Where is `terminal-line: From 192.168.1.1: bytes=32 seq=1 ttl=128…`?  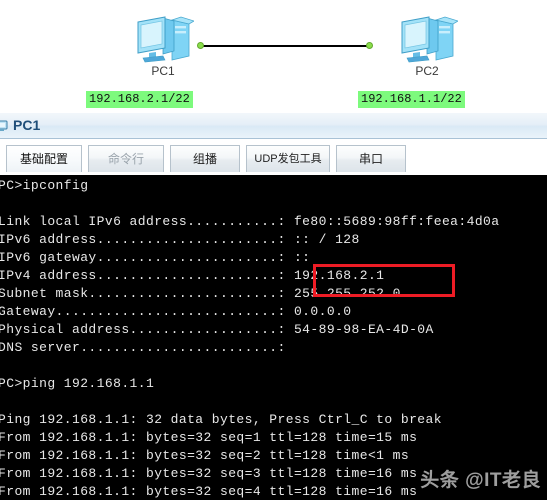
terminal-line: From 192.168.1.1: bytes=32 seq=1 ttl=128… is located at coordinates (209, 437).